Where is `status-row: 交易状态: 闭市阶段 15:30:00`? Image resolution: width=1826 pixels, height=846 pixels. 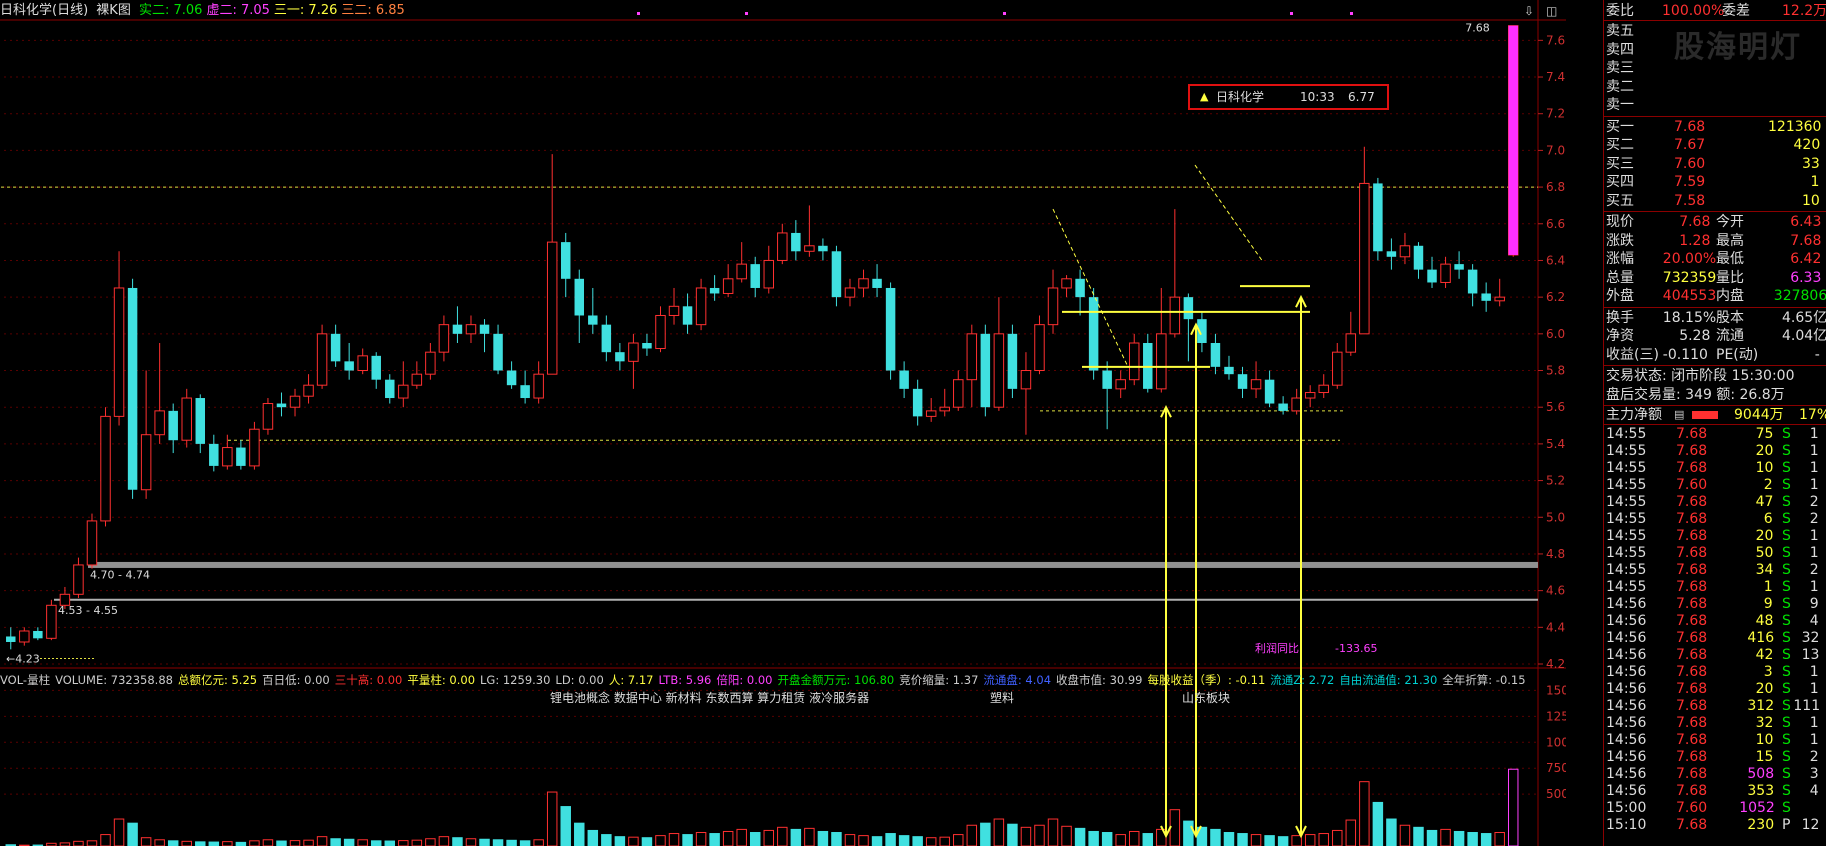 status-row: 交易状态: 闭市阶段 15:30:00 is located at coordinates (1715, 376).